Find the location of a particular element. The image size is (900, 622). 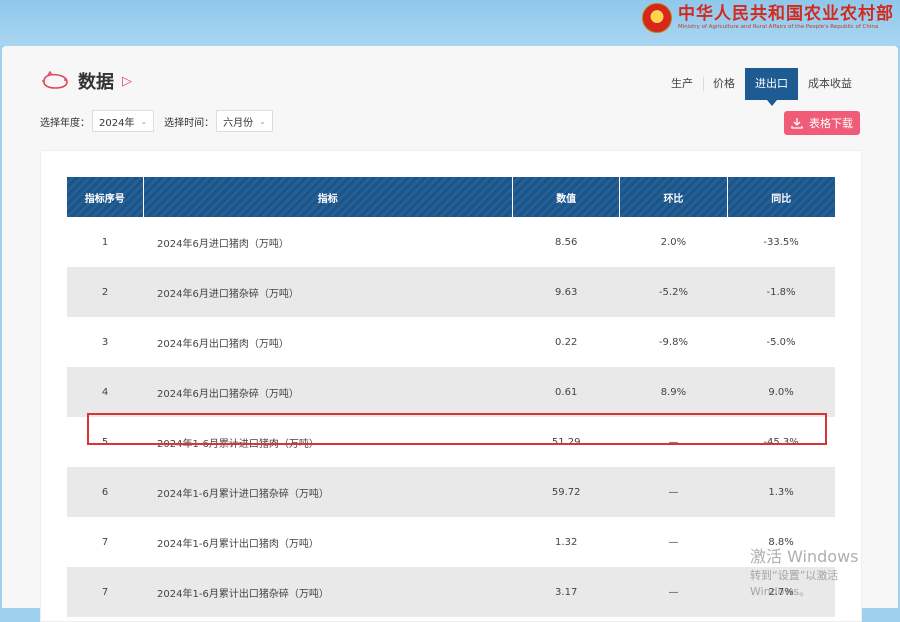

page-header: 数据 ▷ is located at coordinates (86, 81).